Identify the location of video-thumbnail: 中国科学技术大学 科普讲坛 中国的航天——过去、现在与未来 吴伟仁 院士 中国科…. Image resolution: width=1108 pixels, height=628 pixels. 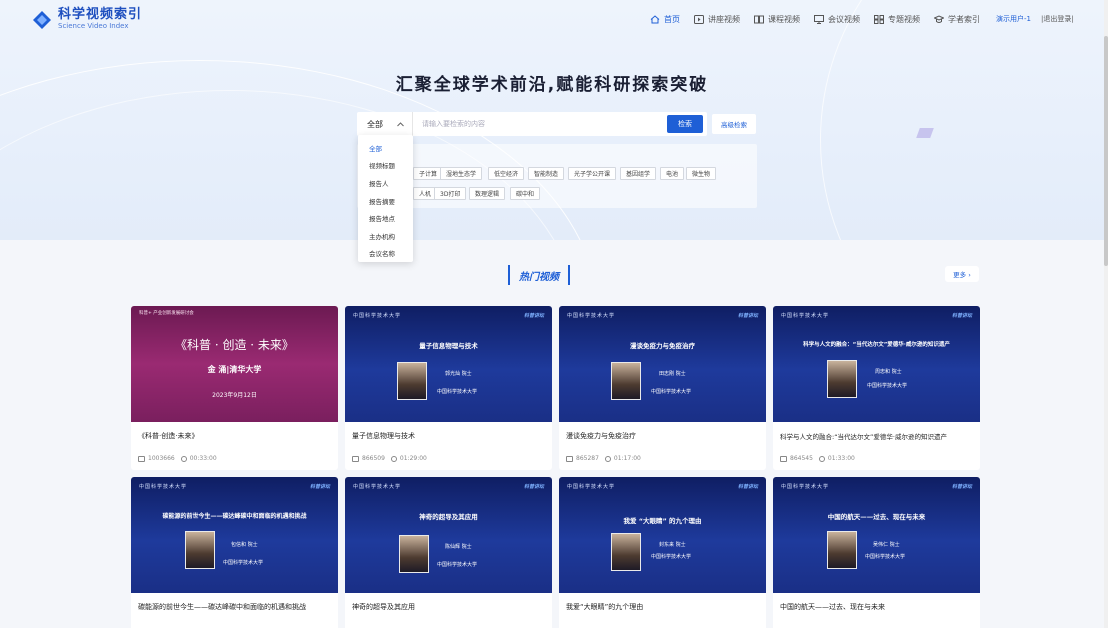
(876, 535).